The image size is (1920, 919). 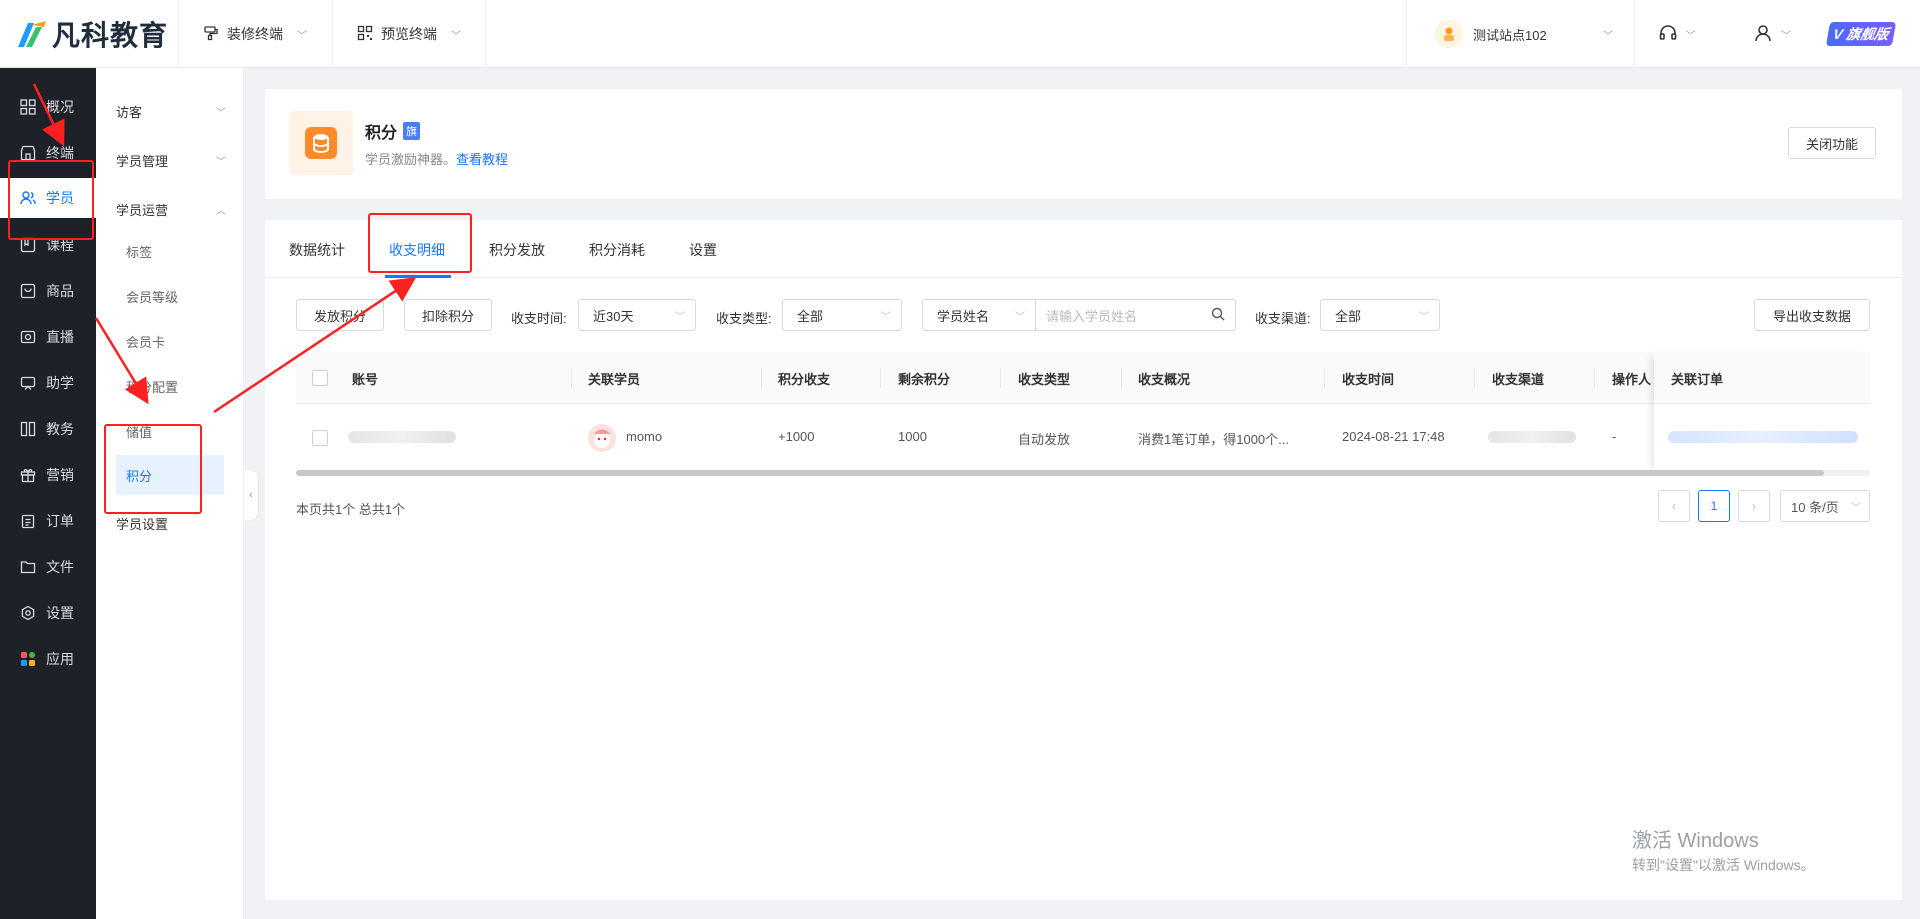 What do you see at coordinates (171, 111) in the screenshot?
I see `subnav-group-visitors: 访客 ﹀` at bounding box center [171, 111].